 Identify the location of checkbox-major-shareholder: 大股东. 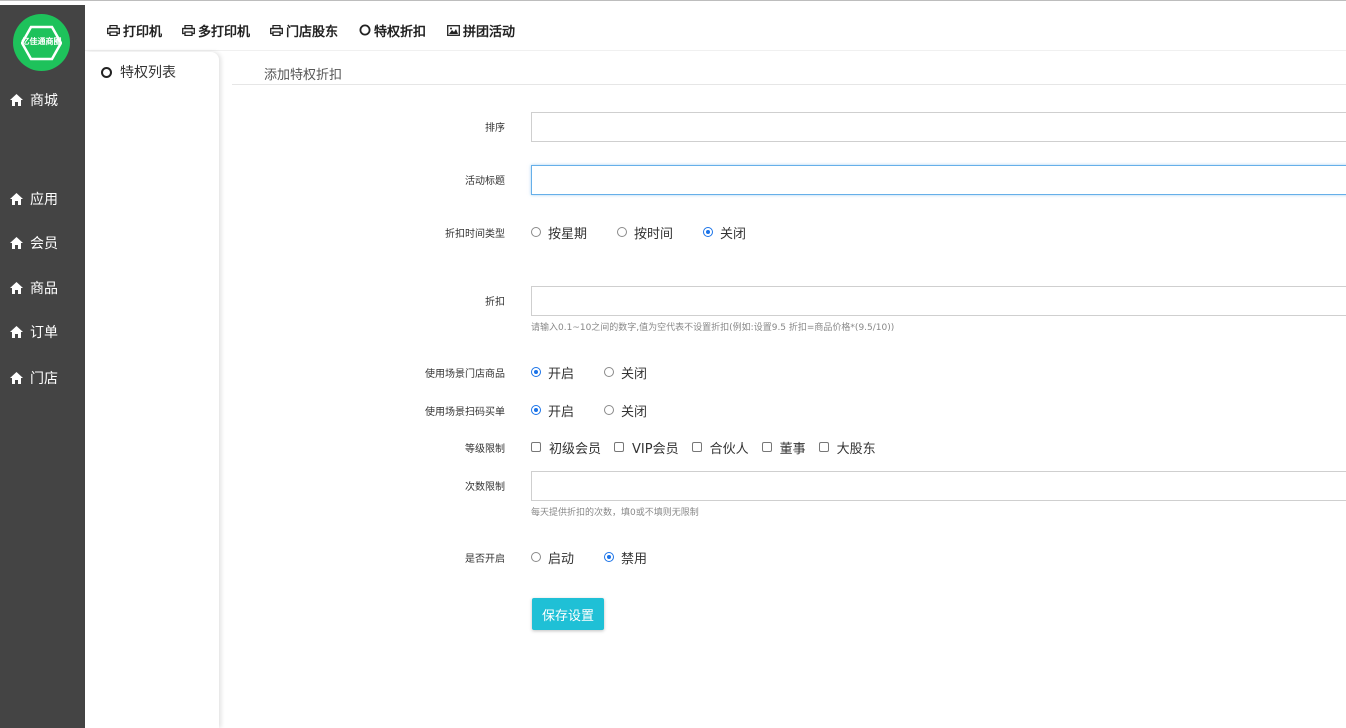
(847, 447).